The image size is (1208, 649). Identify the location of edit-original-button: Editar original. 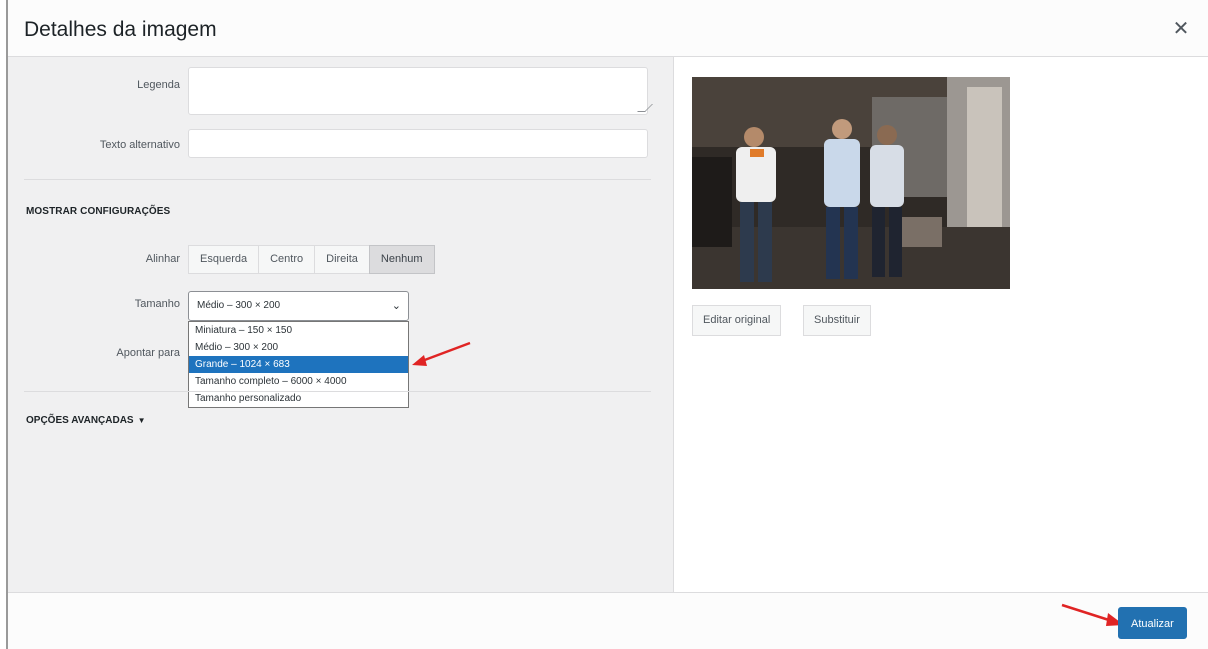
(737, 320).